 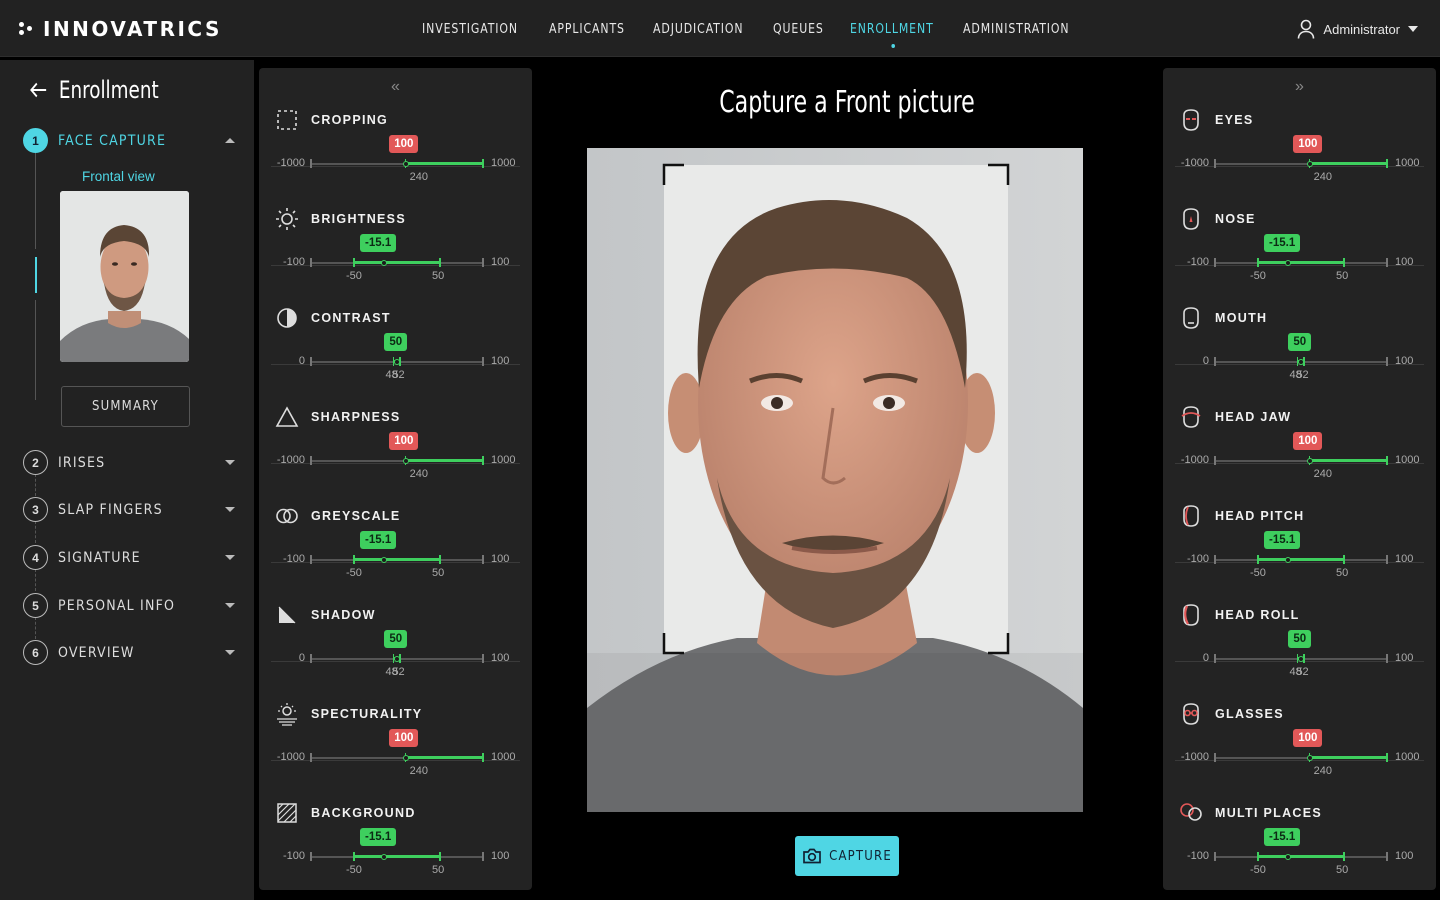 I want to click on capture-title: Capture a Front picture, so click(x=847, y=102).